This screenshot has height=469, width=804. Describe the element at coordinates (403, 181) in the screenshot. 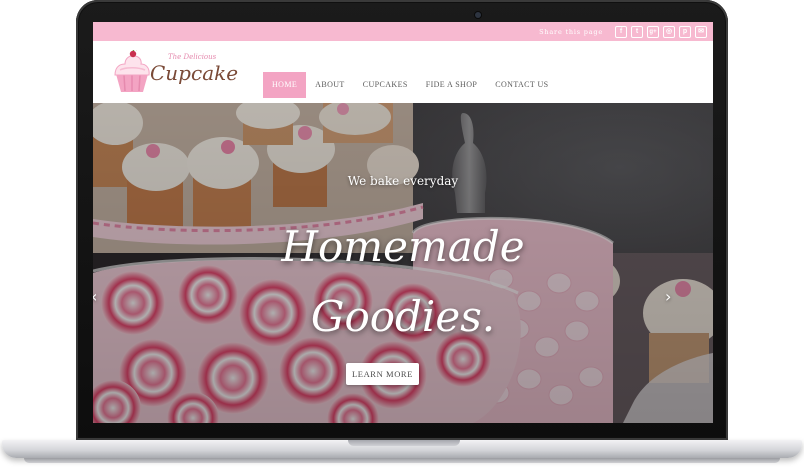

I see `hero-kicker: We bake everyday` at that location.